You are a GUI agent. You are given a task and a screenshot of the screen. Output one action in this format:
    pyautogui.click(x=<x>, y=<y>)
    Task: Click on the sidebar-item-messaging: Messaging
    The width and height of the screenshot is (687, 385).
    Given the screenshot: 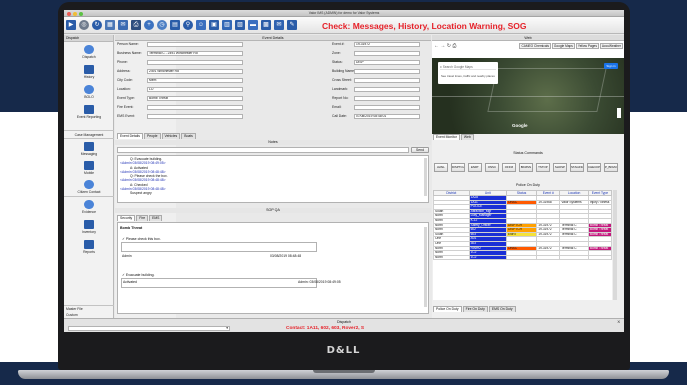 What is the action you would take?
    pyautogui.click(x=89, y=149)
    